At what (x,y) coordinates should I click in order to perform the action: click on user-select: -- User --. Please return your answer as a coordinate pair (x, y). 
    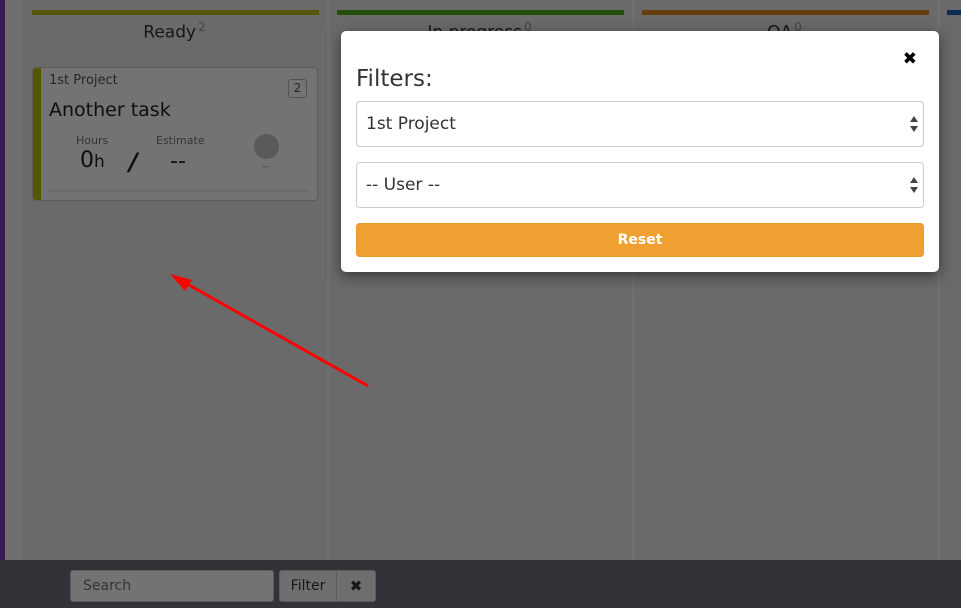
    Looking at the image, I should click on (640, 185).